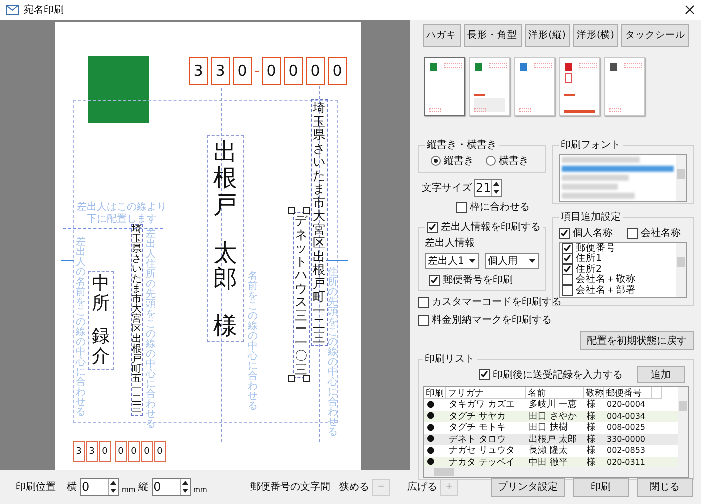 This screenshot has height=504, width=701. Describe the element at coordinates (623, 178) in the screenshot. I see `blurred-font-list` at that location.